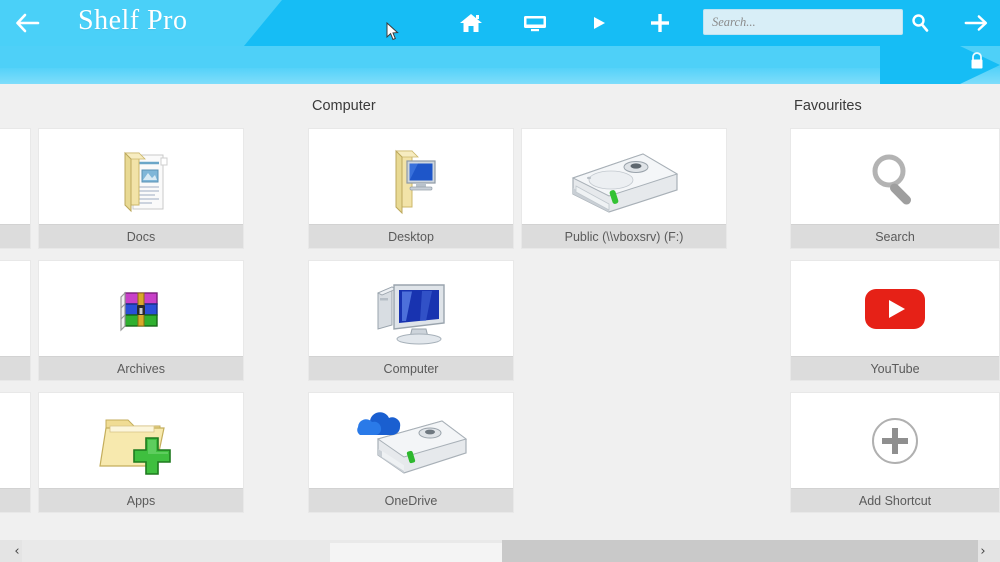 The width and height of the screenshot is (1000, 562). I want to click on add-folder-icon, so click(141, 440).